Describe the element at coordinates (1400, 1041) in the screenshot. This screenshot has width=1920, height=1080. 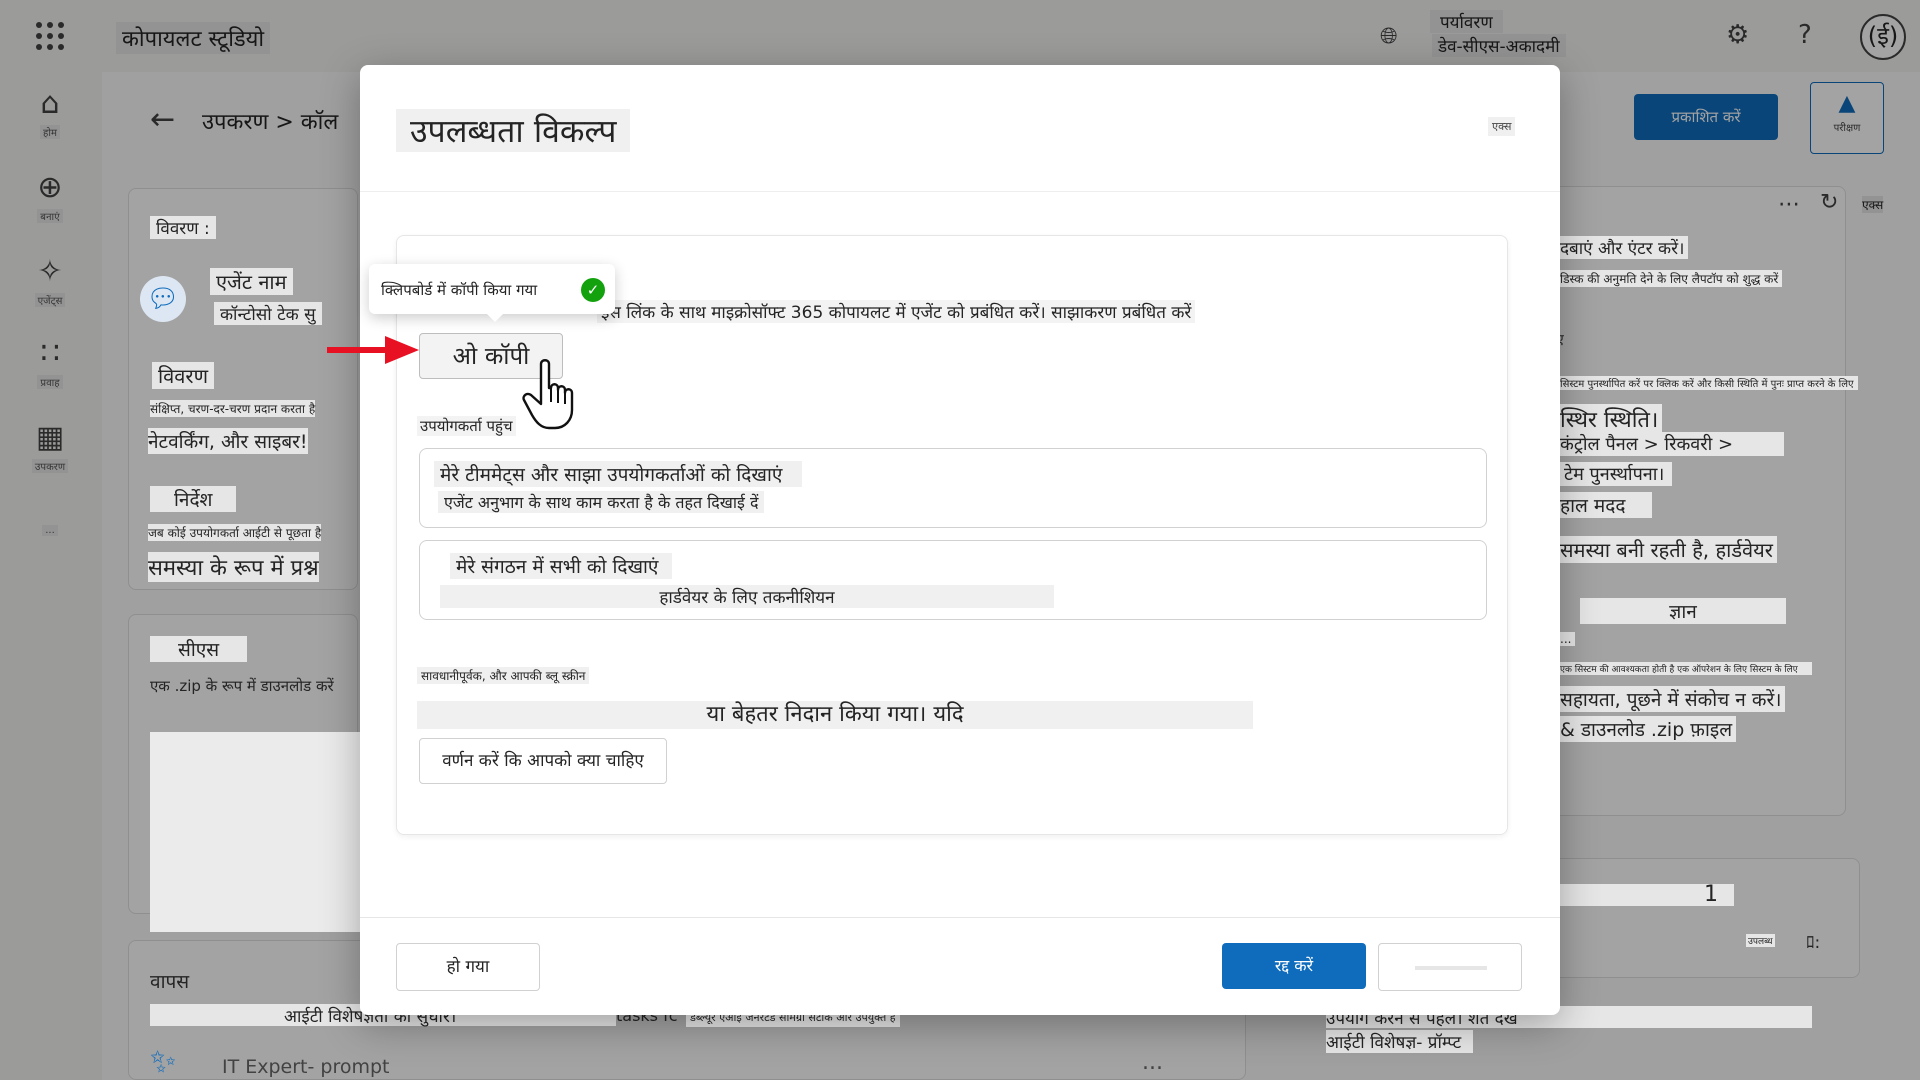
I see `prompt-notice: आईटी विशेषज्ञ- प्रॉम्प्ट` at that location.